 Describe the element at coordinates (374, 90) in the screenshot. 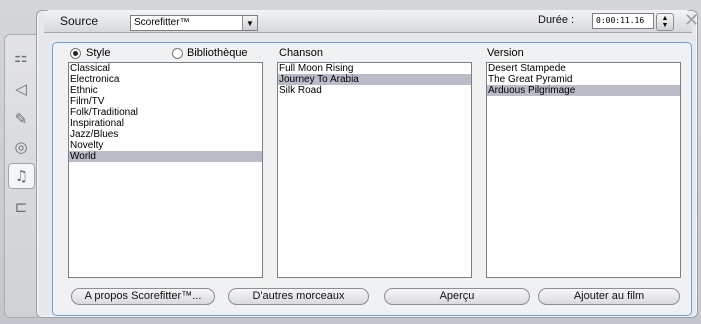

I see `list-item: Silk Road` at that location.